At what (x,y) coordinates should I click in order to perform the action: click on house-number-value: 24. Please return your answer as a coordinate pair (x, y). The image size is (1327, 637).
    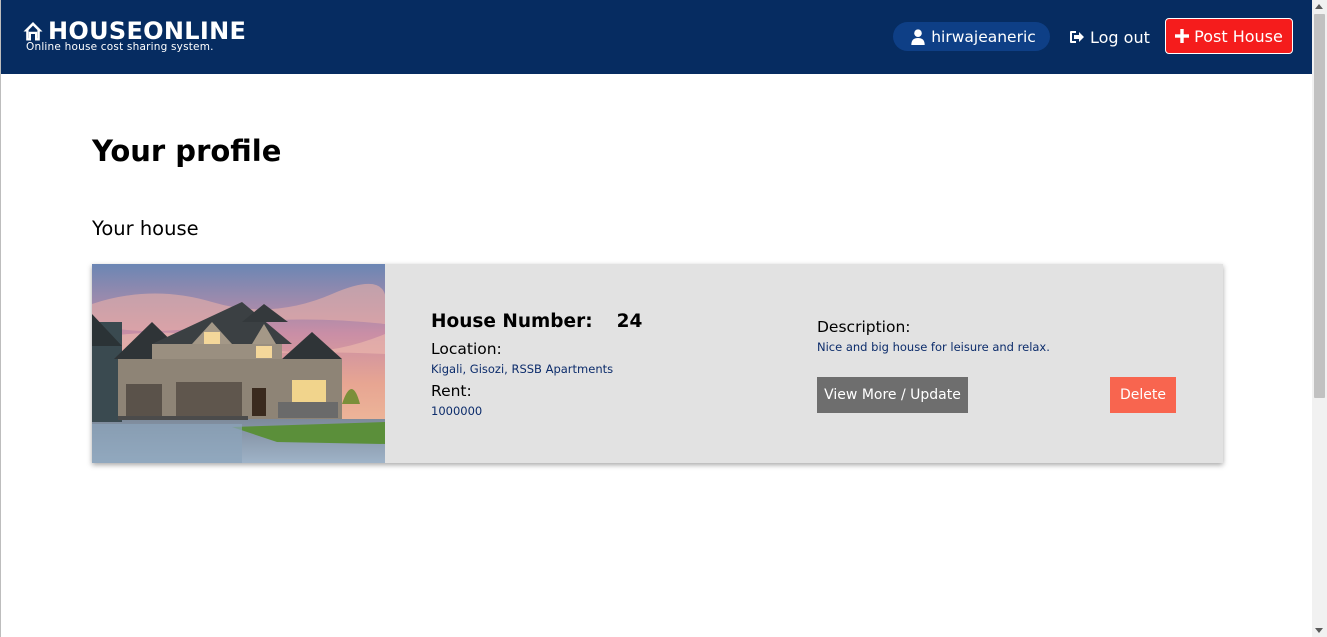
    Looking at the image, I should click on (629, 321).